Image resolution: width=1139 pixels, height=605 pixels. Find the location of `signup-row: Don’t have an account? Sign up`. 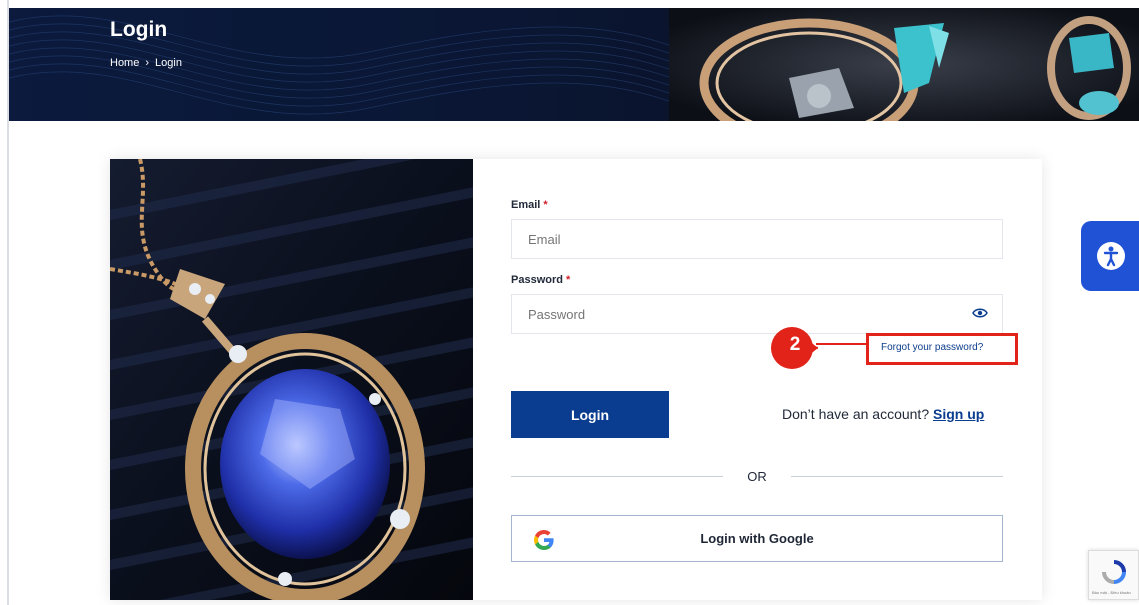

signup-row: Don’t have an account? Sign up is located at coordinates (883, 414).